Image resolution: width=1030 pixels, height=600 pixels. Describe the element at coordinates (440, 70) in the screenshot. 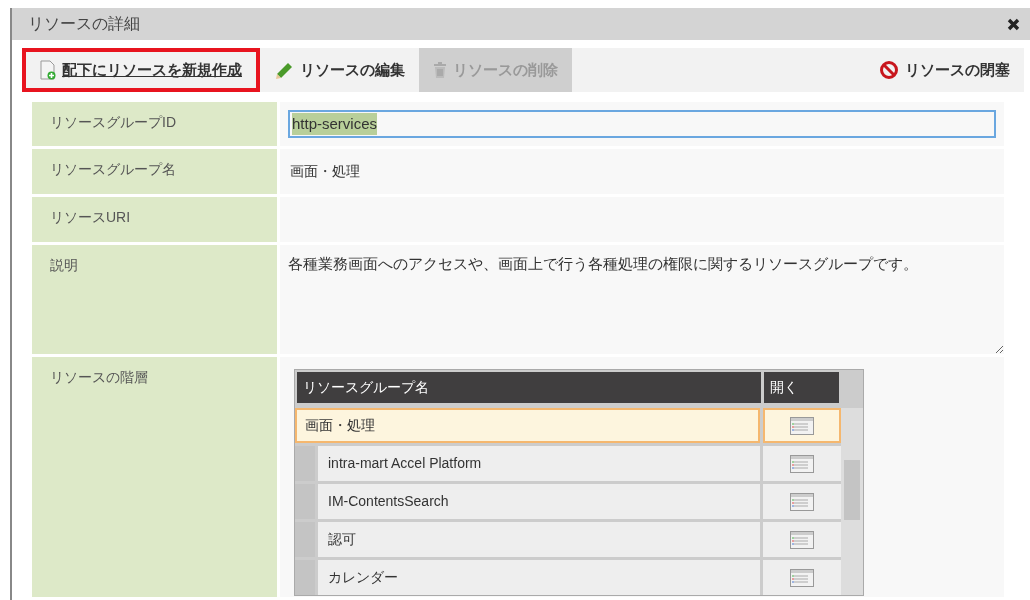

I see `trash-icon` at that location.